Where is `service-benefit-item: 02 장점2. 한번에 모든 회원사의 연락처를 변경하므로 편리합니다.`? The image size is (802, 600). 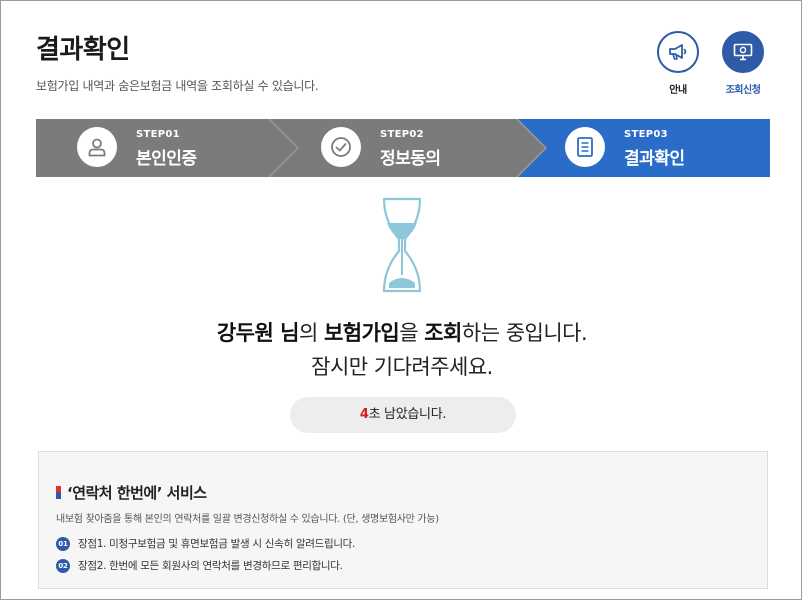 service-benefit-item: 02 장점2. 한번에 모든 회원사의 연락처를 변경하므로 편리합니다. is located at coordinates (199, 565).